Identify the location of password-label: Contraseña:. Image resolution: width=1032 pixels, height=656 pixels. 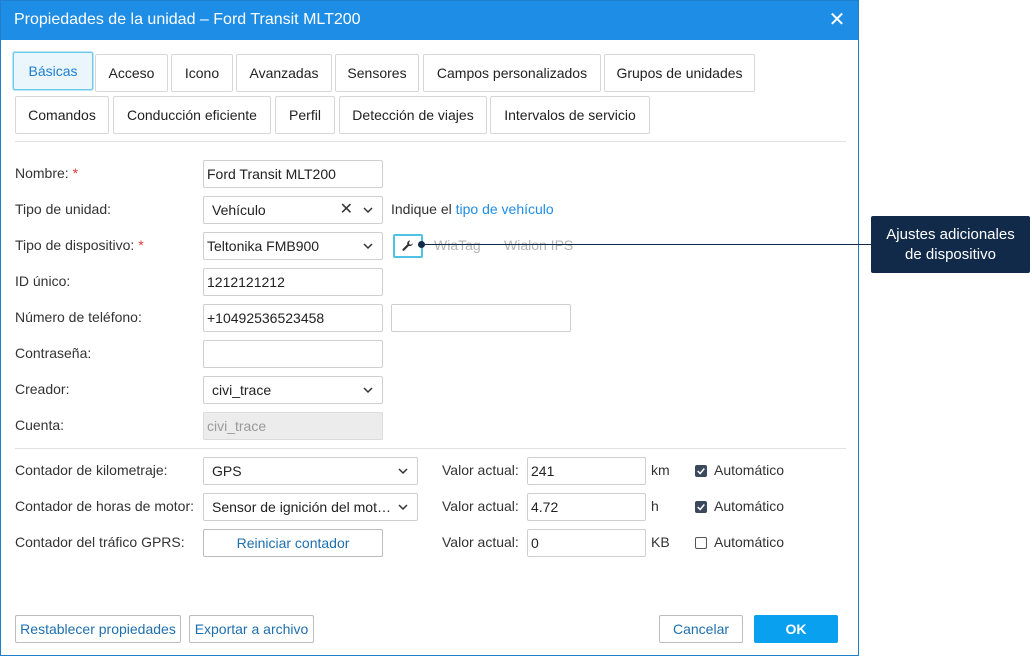
(53, 353).